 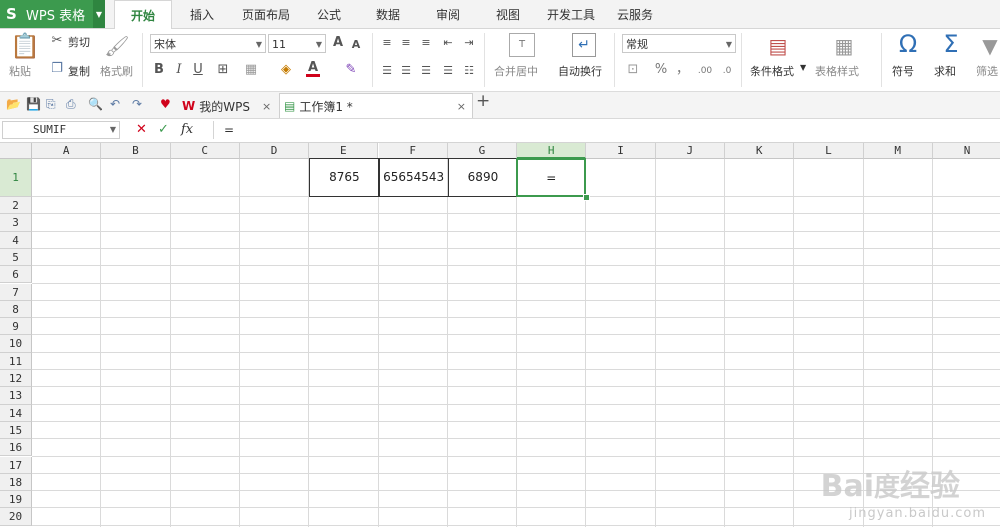 I want to click on cell-e1: 8765, so click(x=344, y=177).